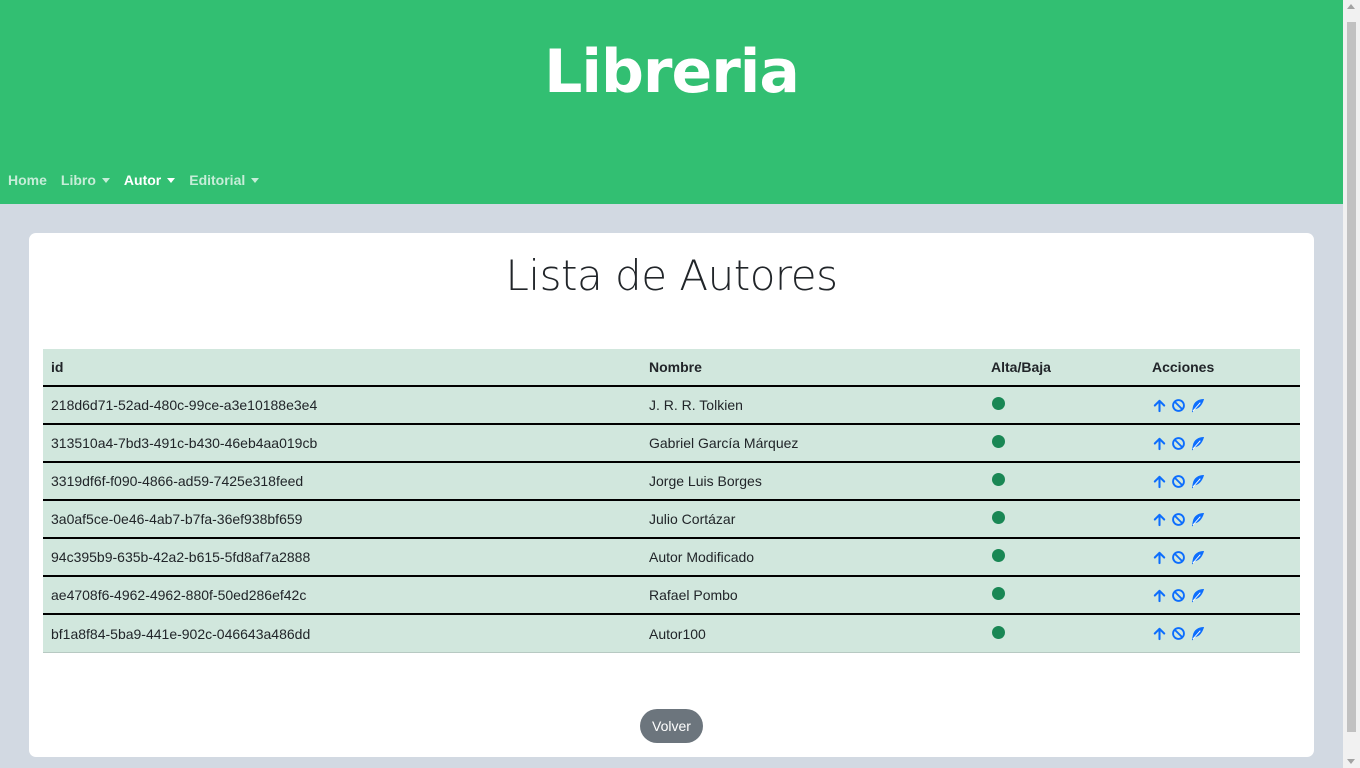  I want to click on nav-item-editorial: Editorial, so click(224, 180).